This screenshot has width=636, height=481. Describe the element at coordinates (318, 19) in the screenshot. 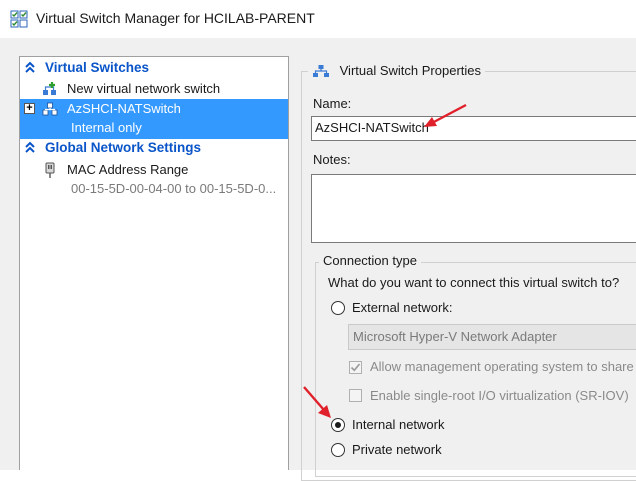

I see `title-bar: Virtual Switch Manager for HCILAB-PARENT` at that location.